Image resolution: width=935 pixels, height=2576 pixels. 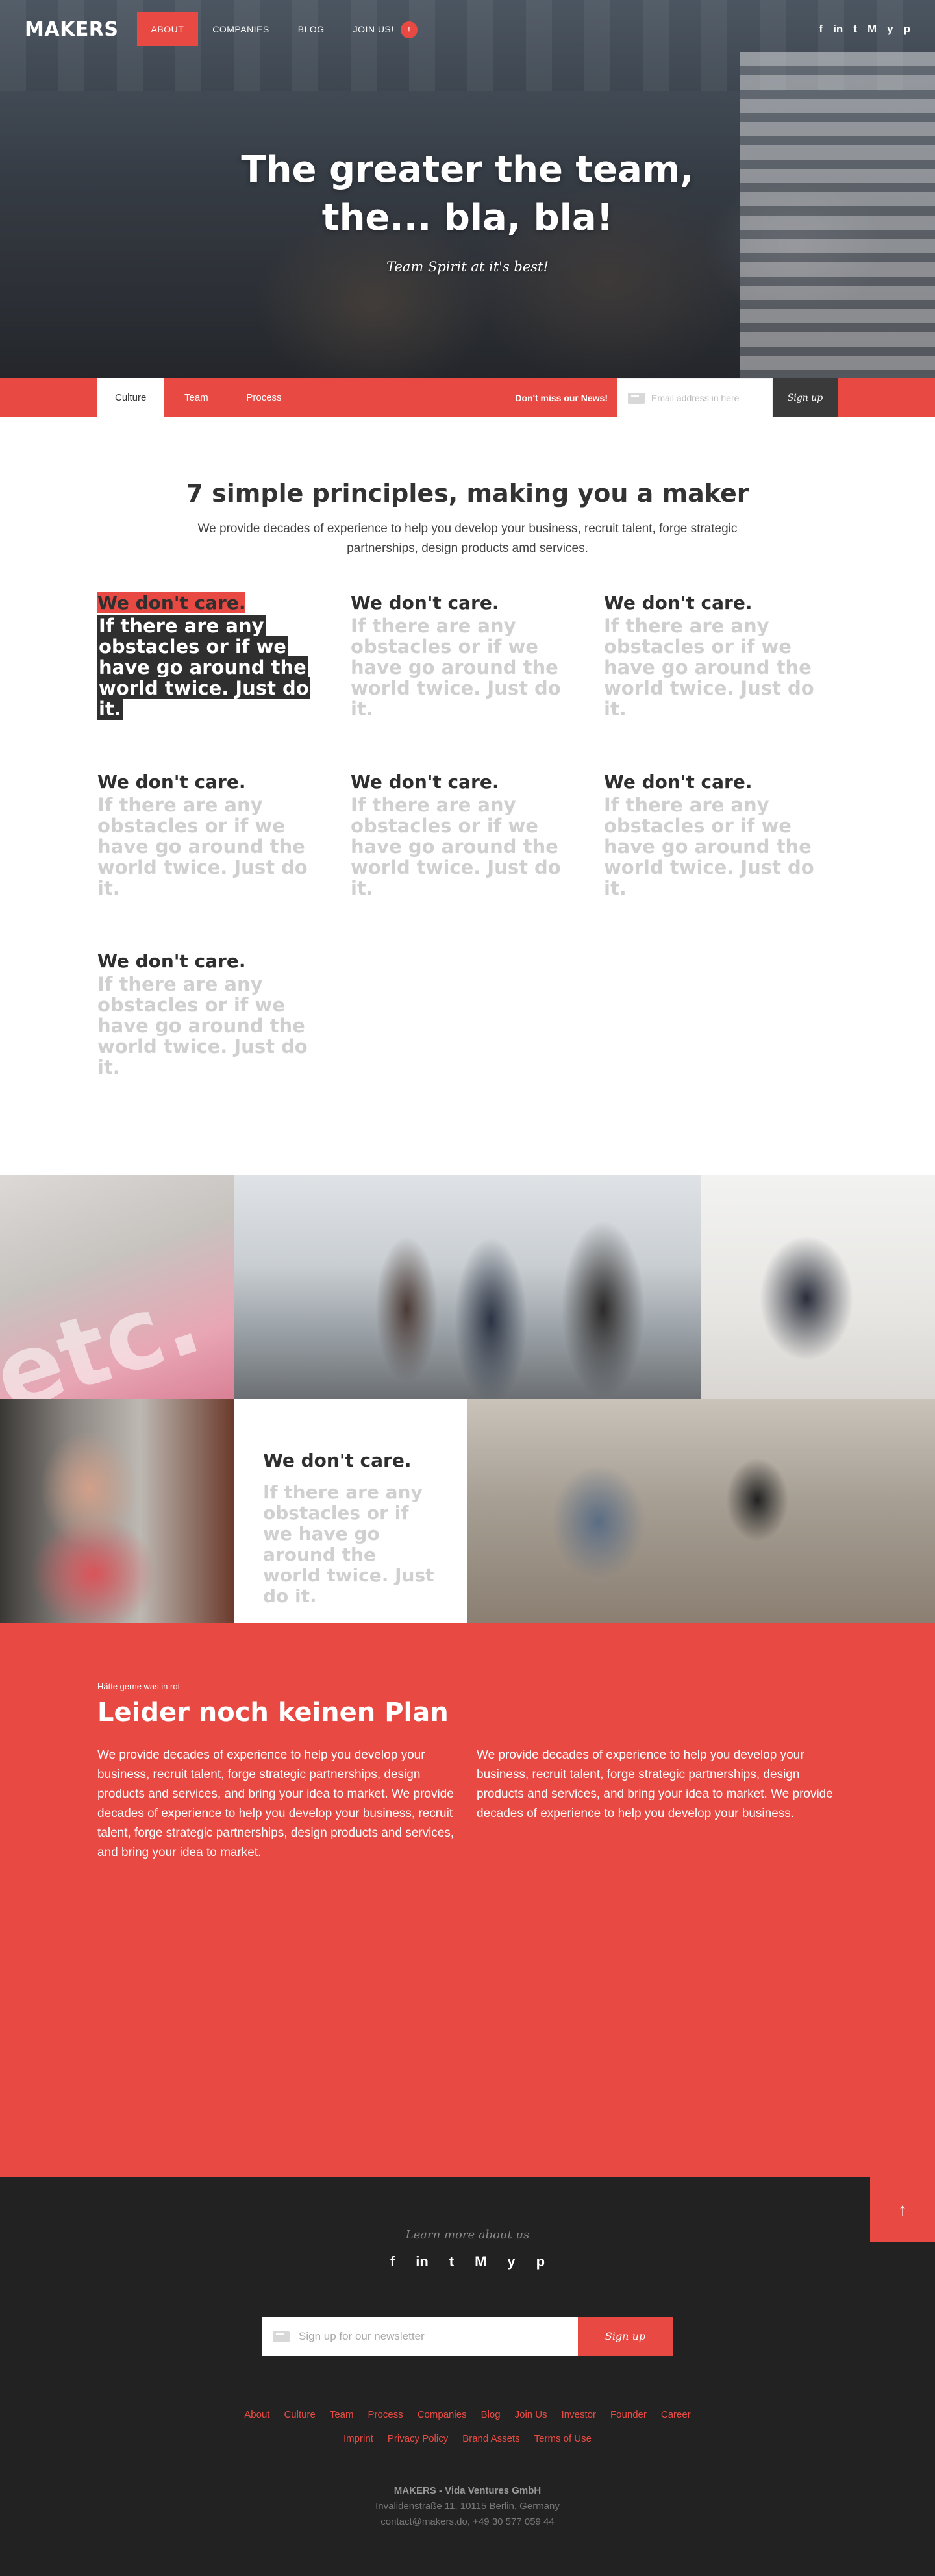 What do you see at coordinates (467, 267) in the screenshot?
I see `hero-subtitle: Team Spirit at it's best!` at bounding box center [467, 267].